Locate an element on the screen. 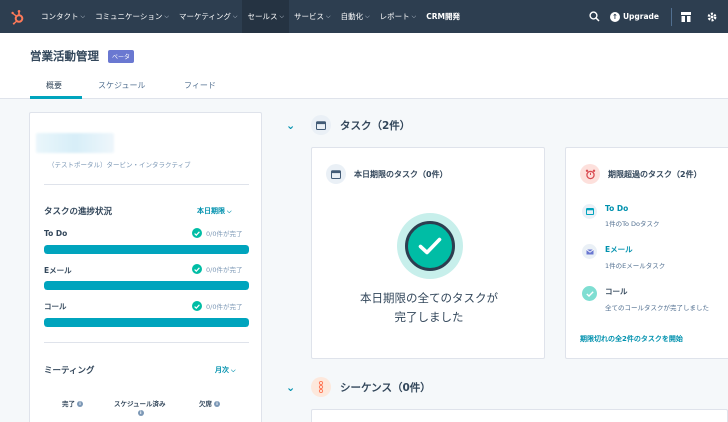 The height and width of the screenshot is (422, 728). overdue-tasks-title: 期限超過のタスク（2件） is located at coordinates (641, 174).